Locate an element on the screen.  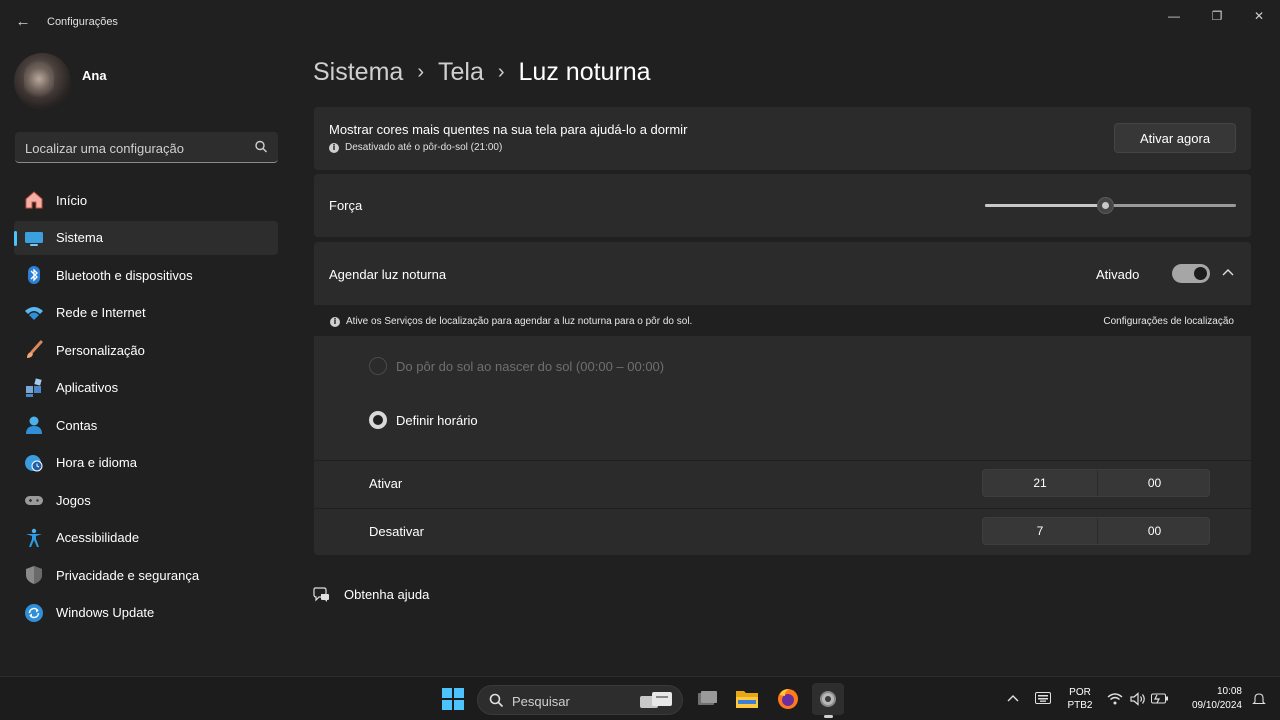
language-code: POR is located at coordinates (1080, 692).